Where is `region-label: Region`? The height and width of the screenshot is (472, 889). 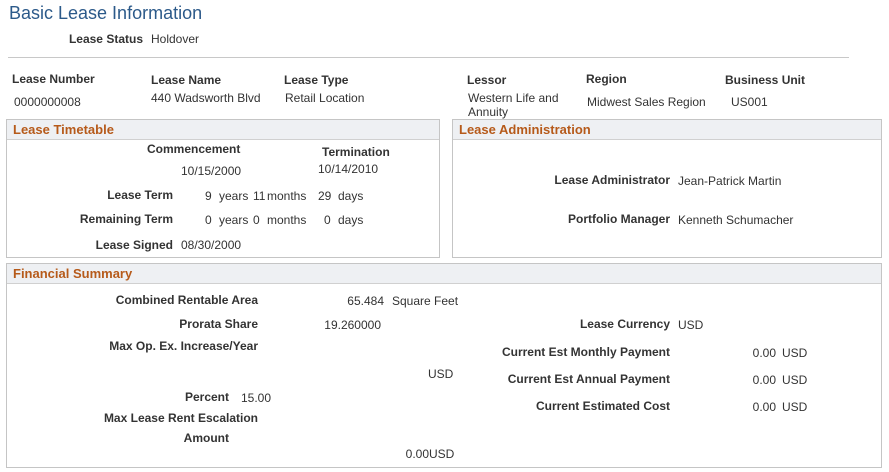 region-label: Region is located at coordinates (606, 79).